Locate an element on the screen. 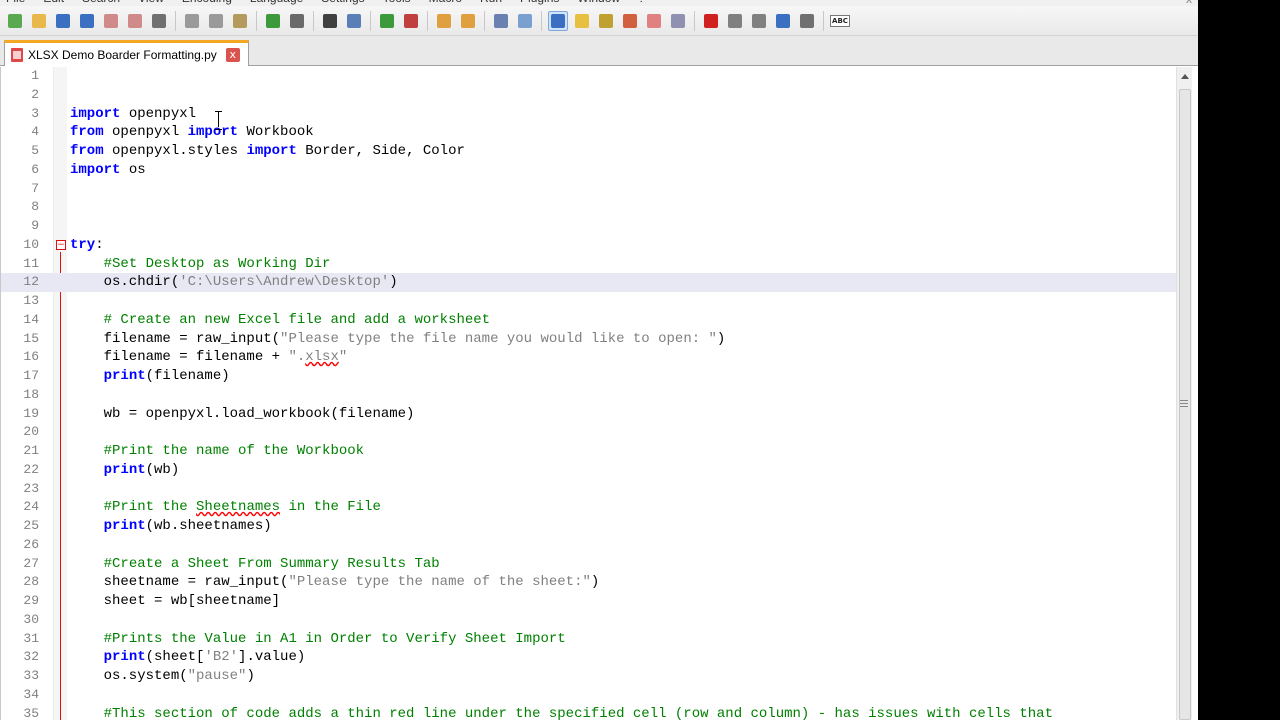 This screenshot has width=1280, height=720. code-line: 9 is located at coordinates (589, 226).